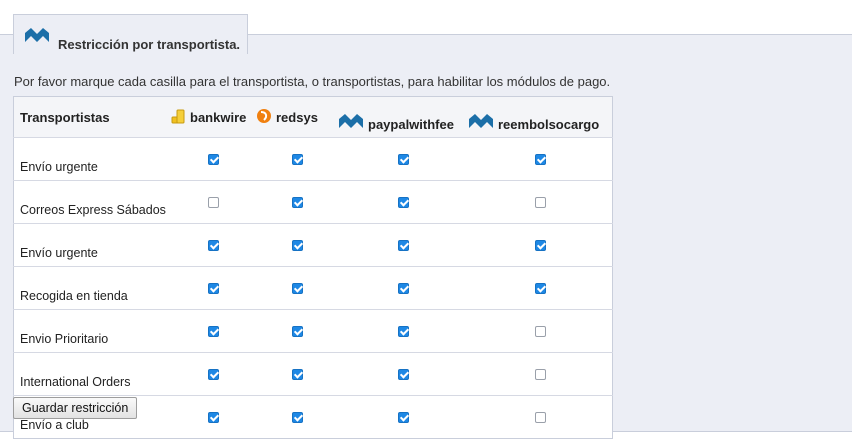  Describe the element at coordinates (91, 331) in the screenshot. I see `carrier-name: Envio Prioritario` at that location.